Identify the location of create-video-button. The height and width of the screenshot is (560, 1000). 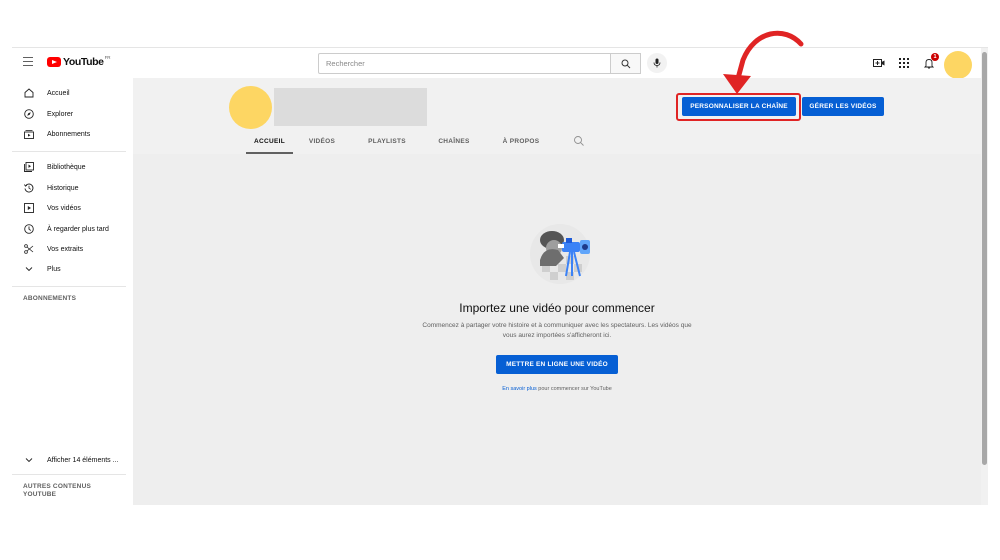
(879, 63).